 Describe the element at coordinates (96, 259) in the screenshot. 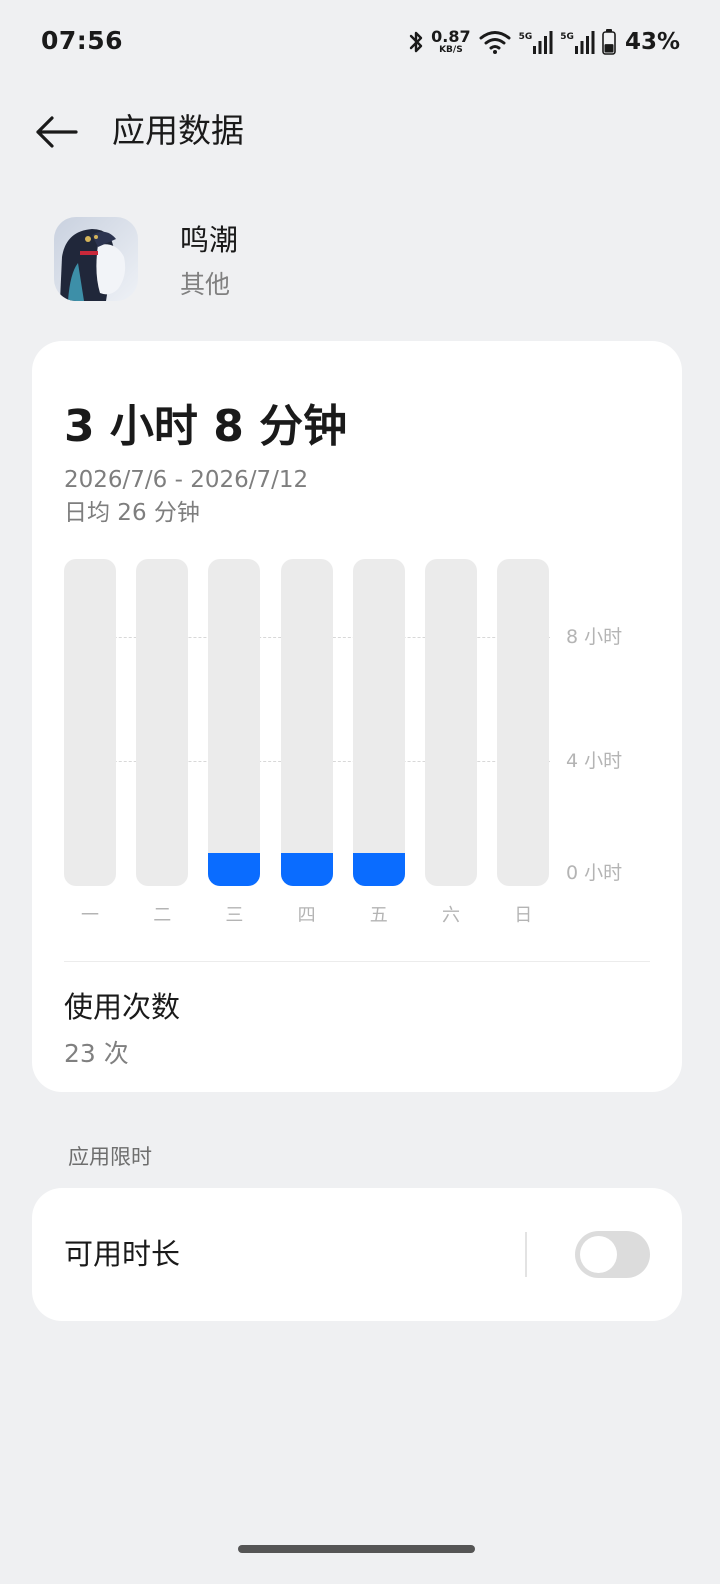

I see `app-icon` at that location.